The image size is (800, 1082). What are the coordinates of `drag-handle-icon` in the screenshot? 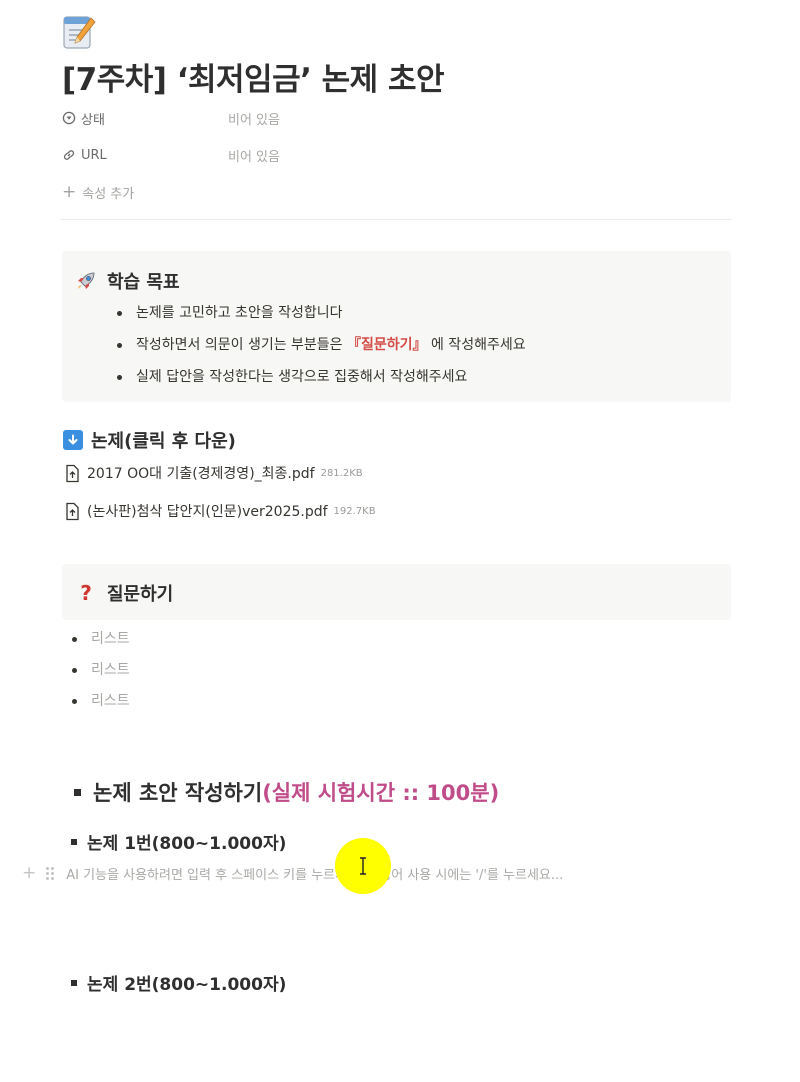 It's located at (50, 873).